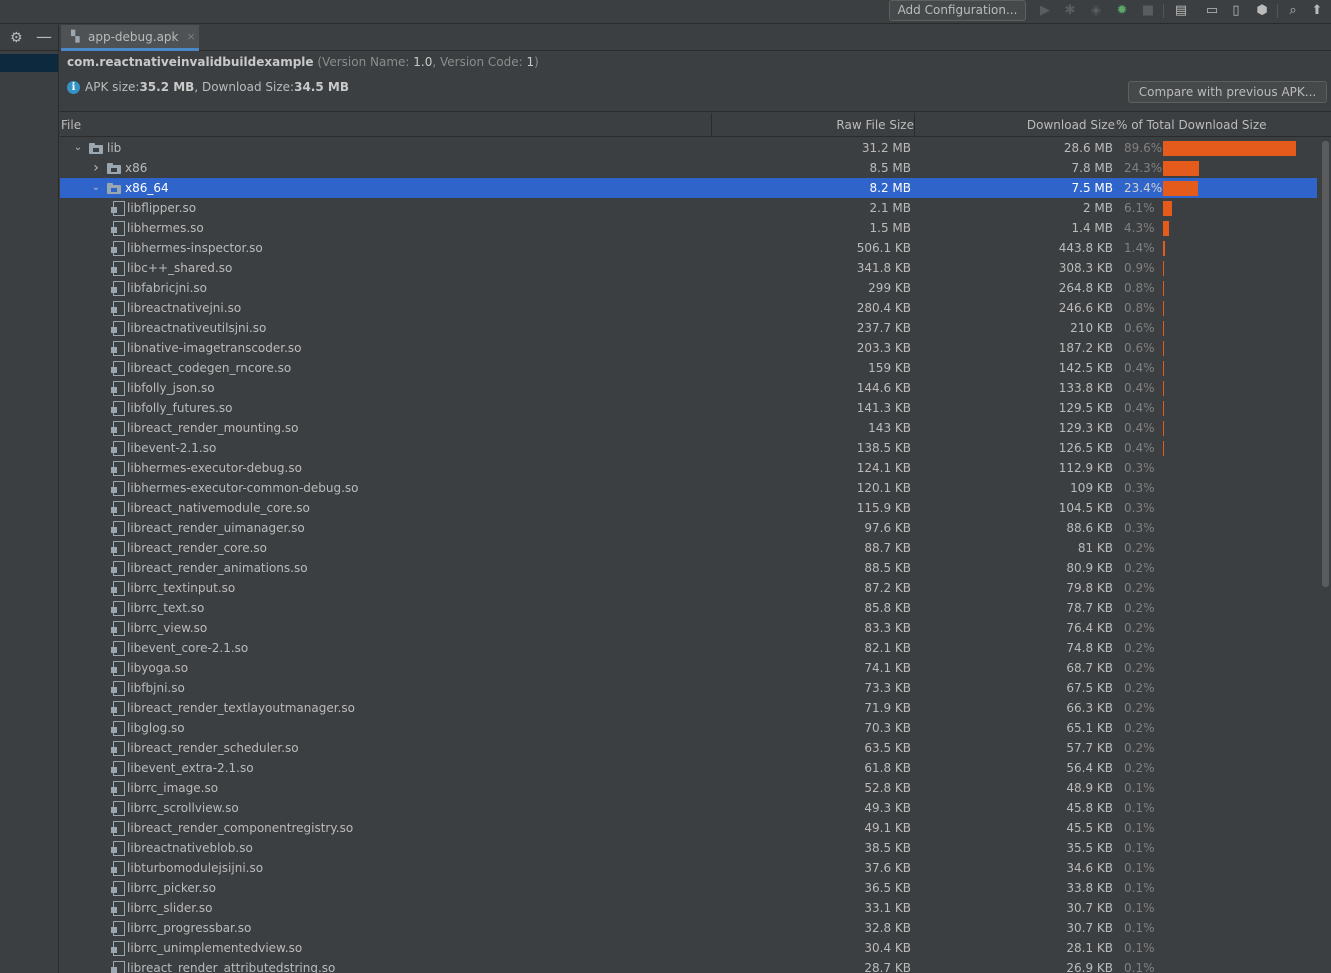 The height and width of the screenshot is (973, 1331). I want to click on updates-icon: ⬆, so click(1317, 11).